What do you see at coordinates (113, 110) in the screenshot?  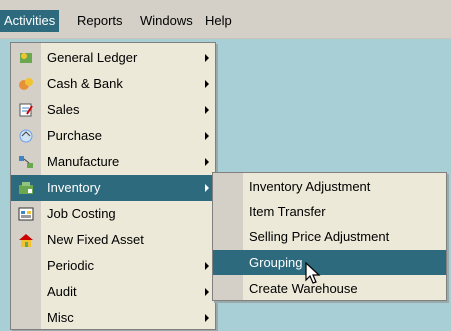 I see `menu-item-sales: Sales` at bounding box center [113, 110].